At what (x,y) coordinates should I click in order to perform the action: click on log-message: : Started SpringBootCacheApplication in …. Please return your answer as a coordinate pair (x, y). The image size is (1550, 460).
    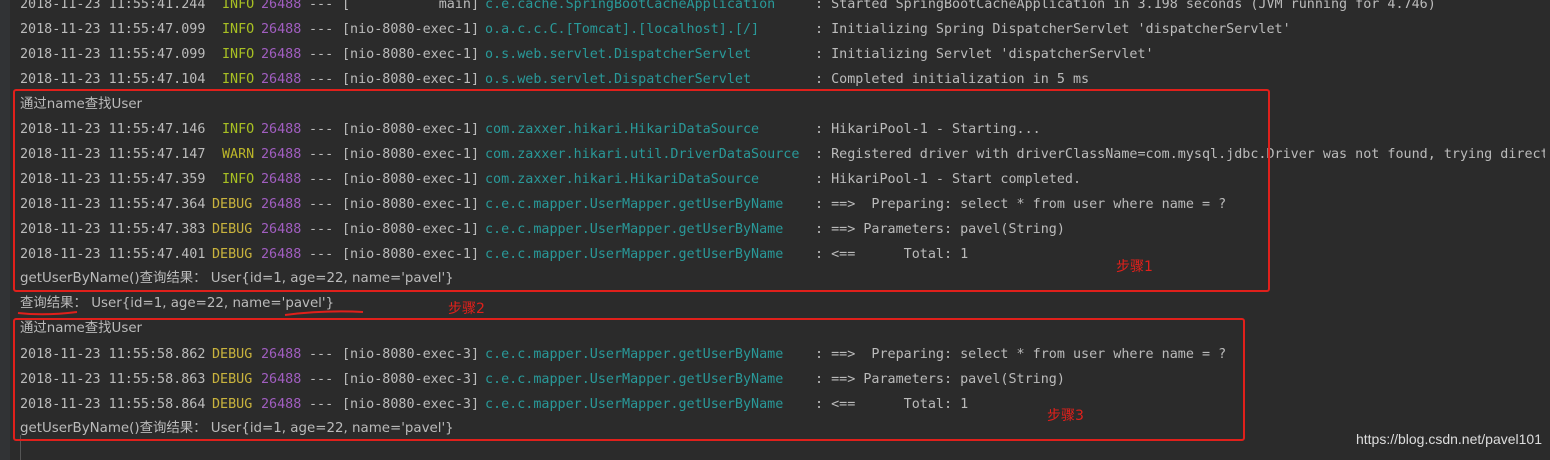
    Looking at the image, I should click on (1125, 6).